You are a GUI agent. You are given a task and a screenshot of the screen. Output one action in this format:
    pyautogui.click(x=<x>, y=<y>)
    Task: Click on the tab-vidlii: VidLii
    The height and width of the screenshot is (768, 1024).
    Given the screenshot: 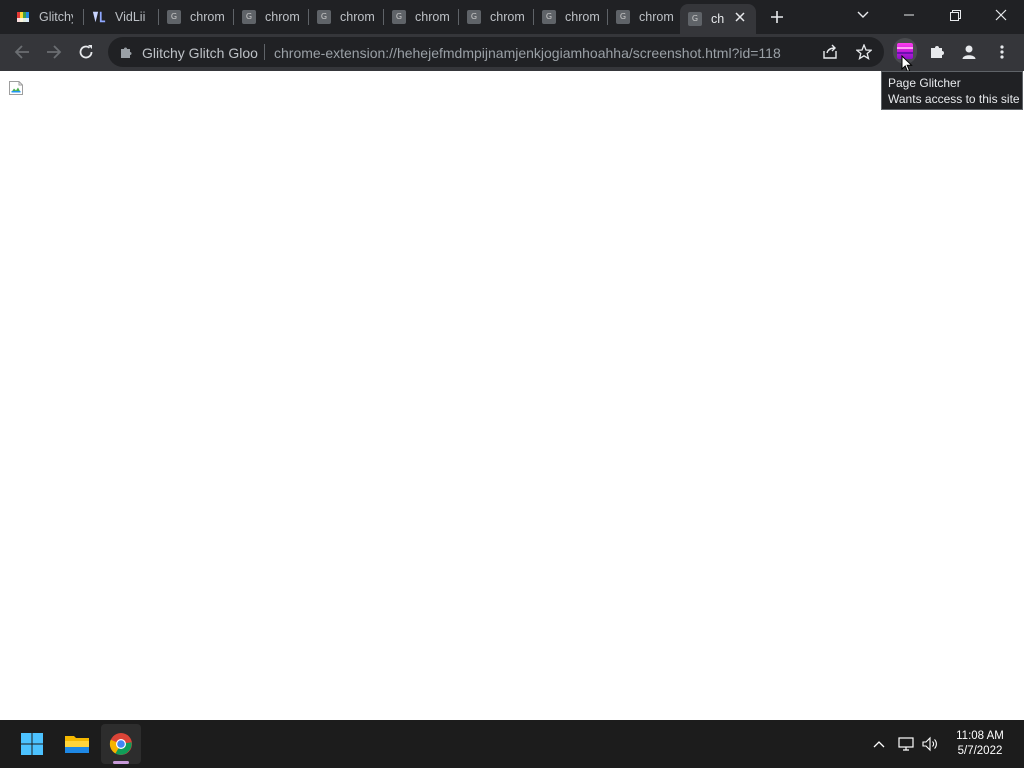 What is the action you would take?
    pyautogui.click(x=121, y=17)
    